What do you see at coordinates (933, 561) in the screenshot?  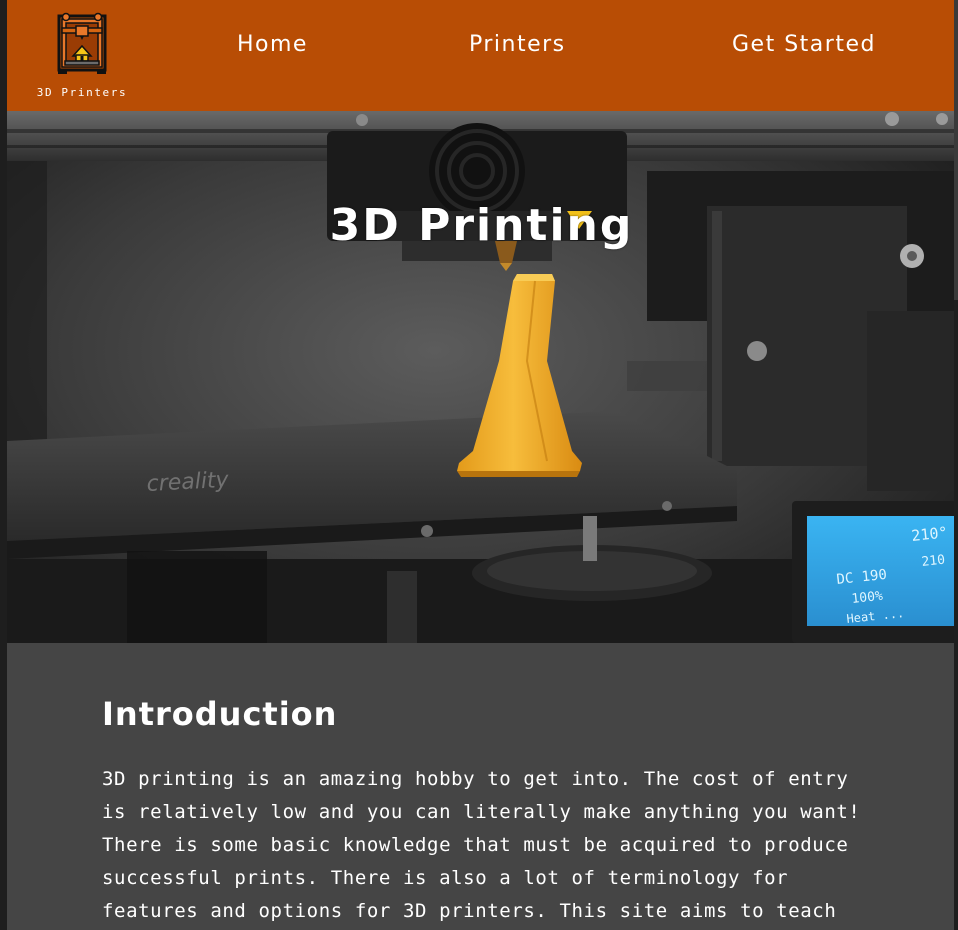 I see `screen-line-2: 210` at bounding box center [933, 561].